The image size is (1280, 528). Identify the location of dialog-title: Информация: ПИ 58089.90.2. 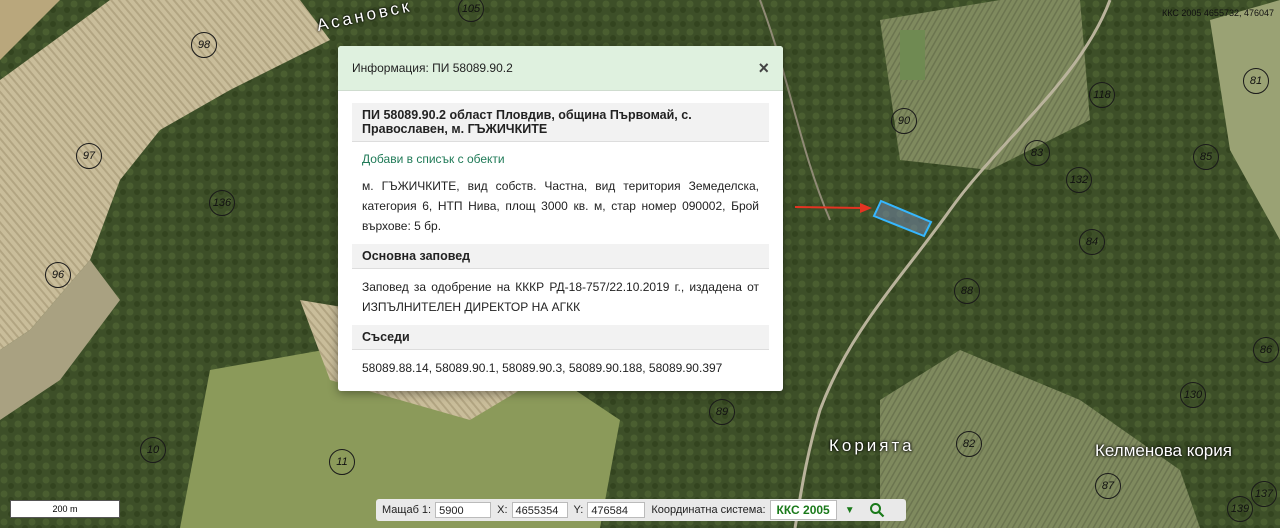
(432, 68).